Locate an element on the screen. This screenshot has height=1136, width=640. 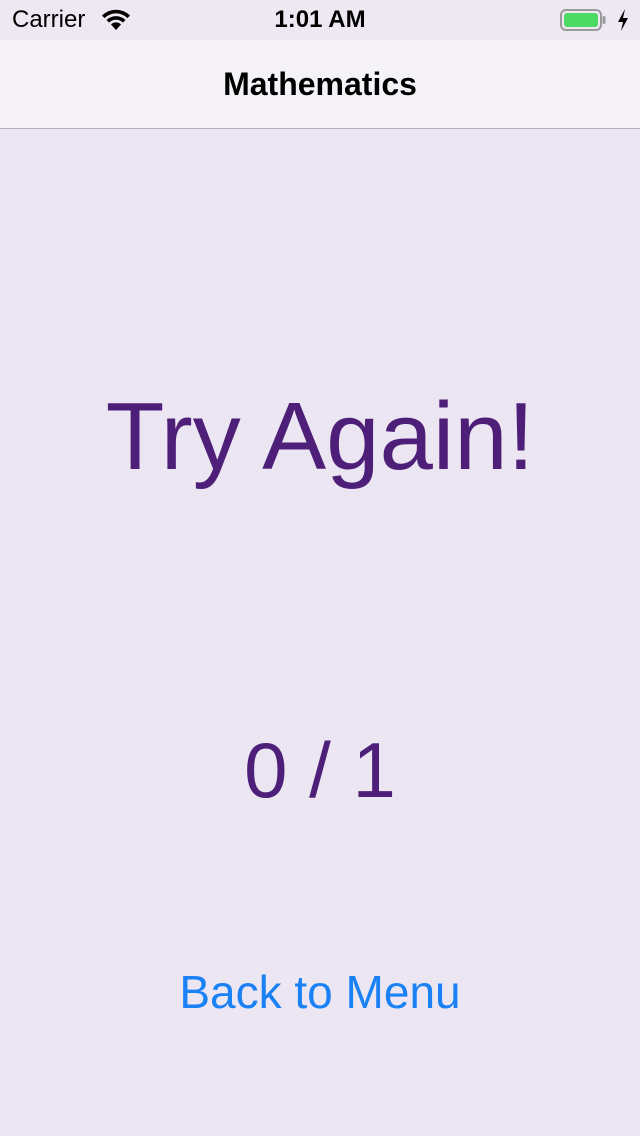
nav-title: Mathematics is located at coordinates (320, 84).